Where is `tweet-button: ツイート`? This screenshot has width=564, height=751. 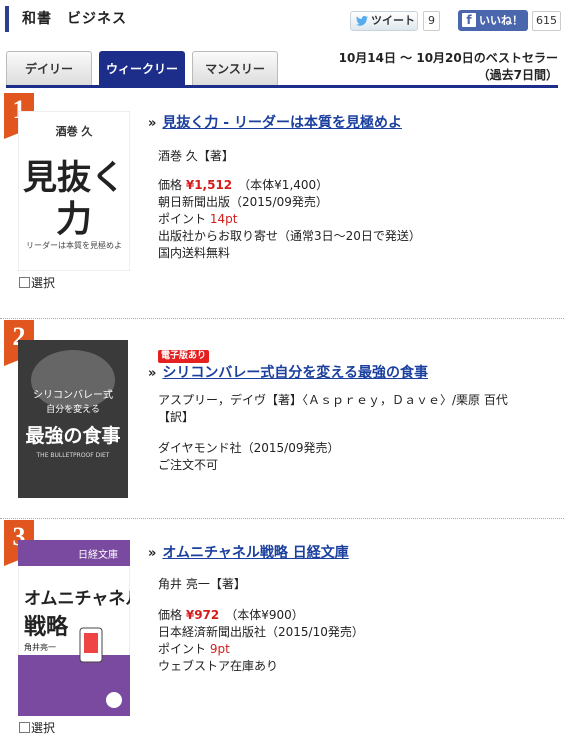
tweet-button: ツイート is located at coordinates (384, 21).